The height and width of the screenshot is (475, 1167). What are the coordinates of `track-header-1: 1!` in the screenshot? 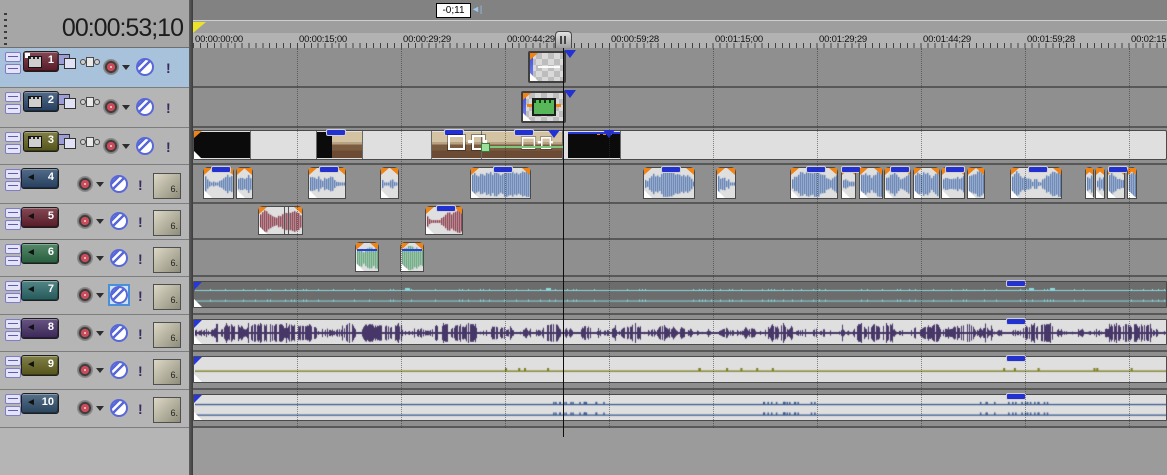 It's located at (94, 68).